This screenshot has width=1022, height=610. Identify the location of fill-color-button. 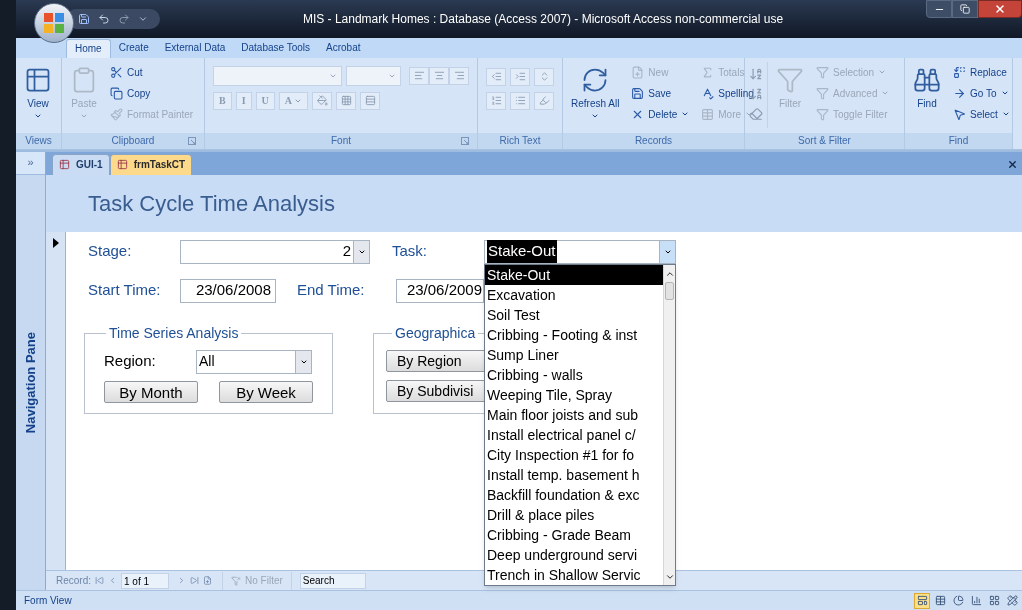
(322, 100).